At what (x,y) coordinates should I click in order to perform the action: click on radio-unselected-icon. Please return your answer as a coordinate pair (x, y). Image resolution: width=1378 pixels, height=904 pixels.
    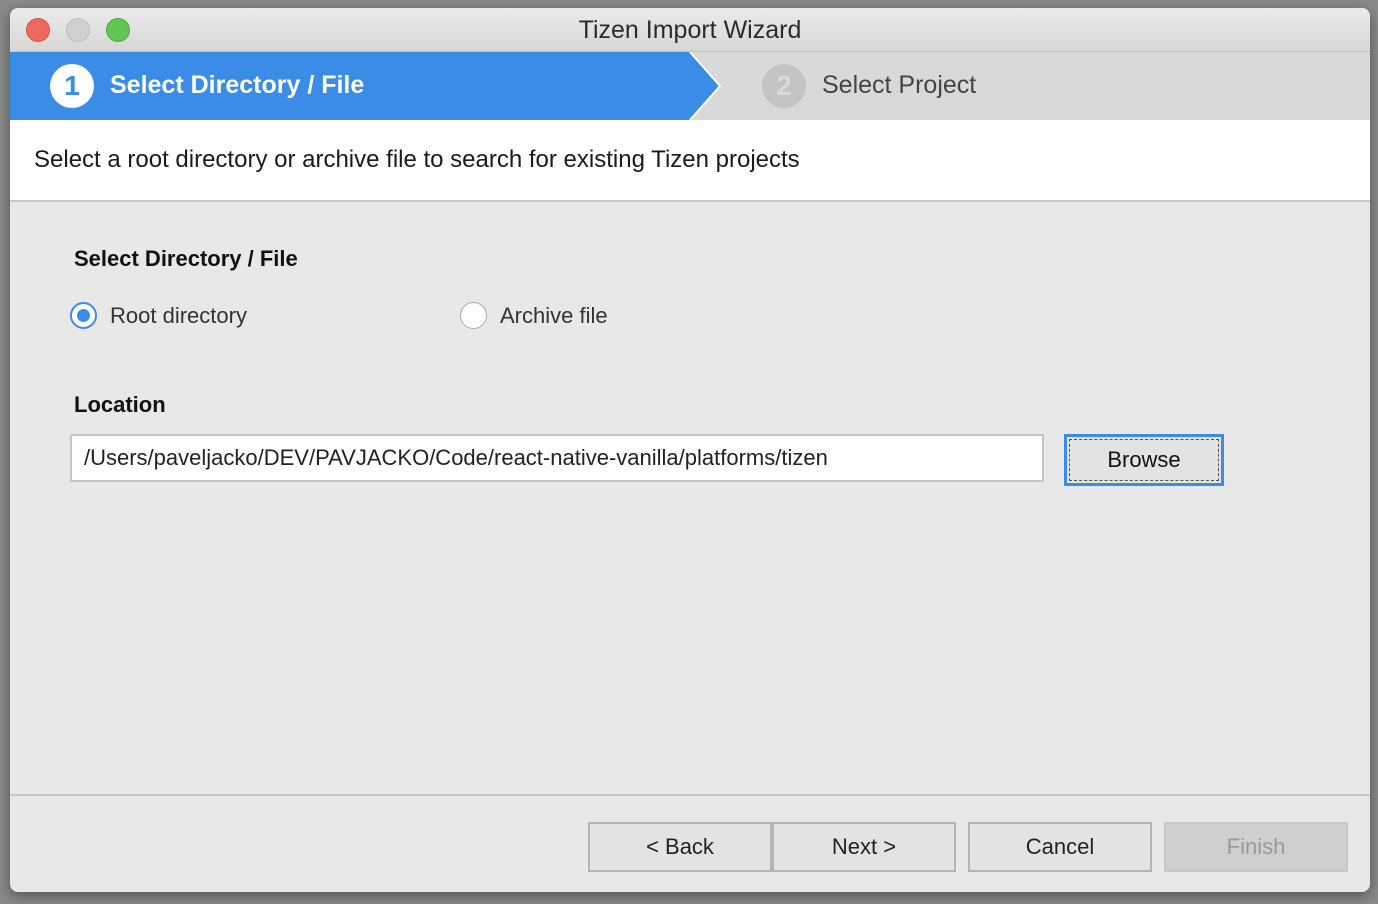
    Looking at the image, I should click on (473, 315).